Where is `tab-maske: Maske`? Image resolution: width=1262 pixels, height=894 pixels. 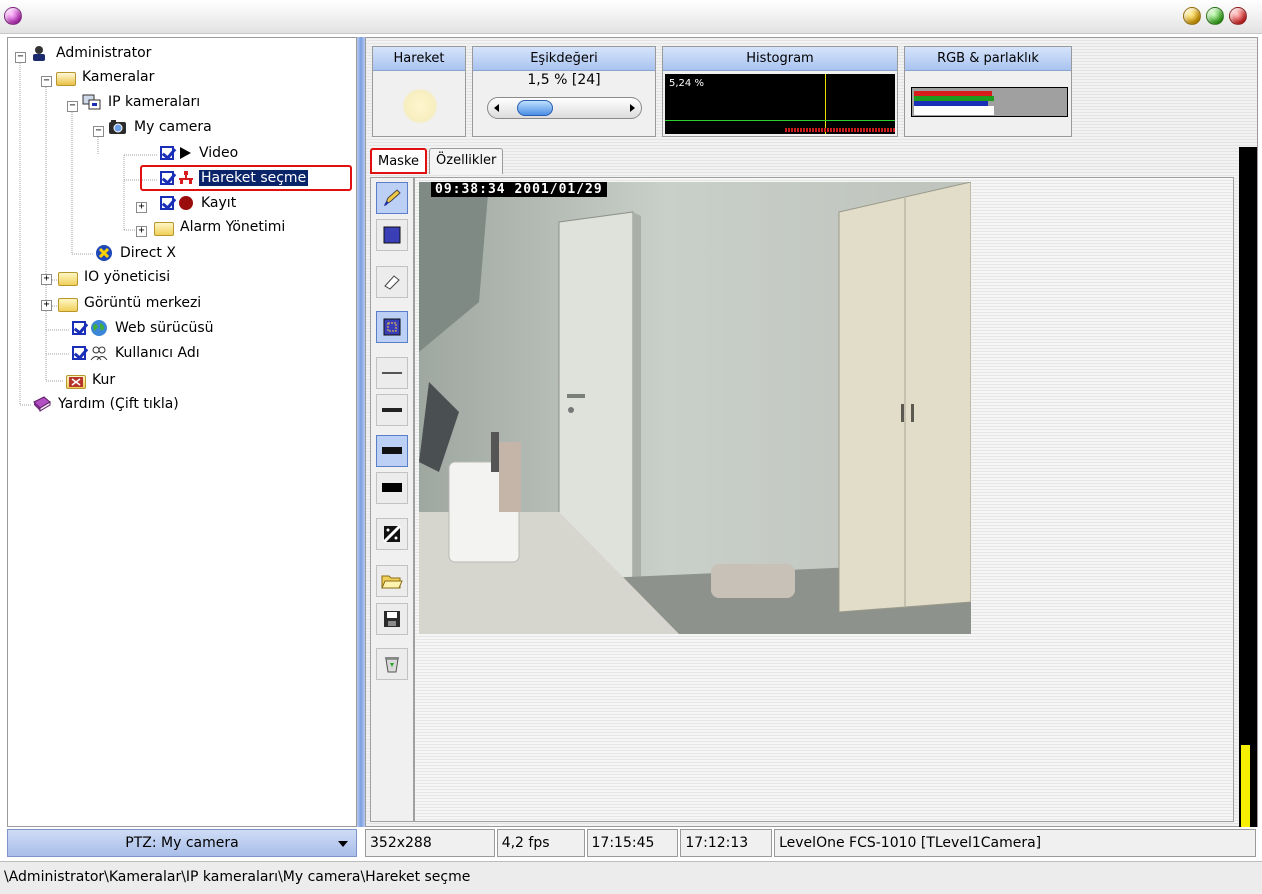 tab-maske: Maske is located at coordinates (399, 161).